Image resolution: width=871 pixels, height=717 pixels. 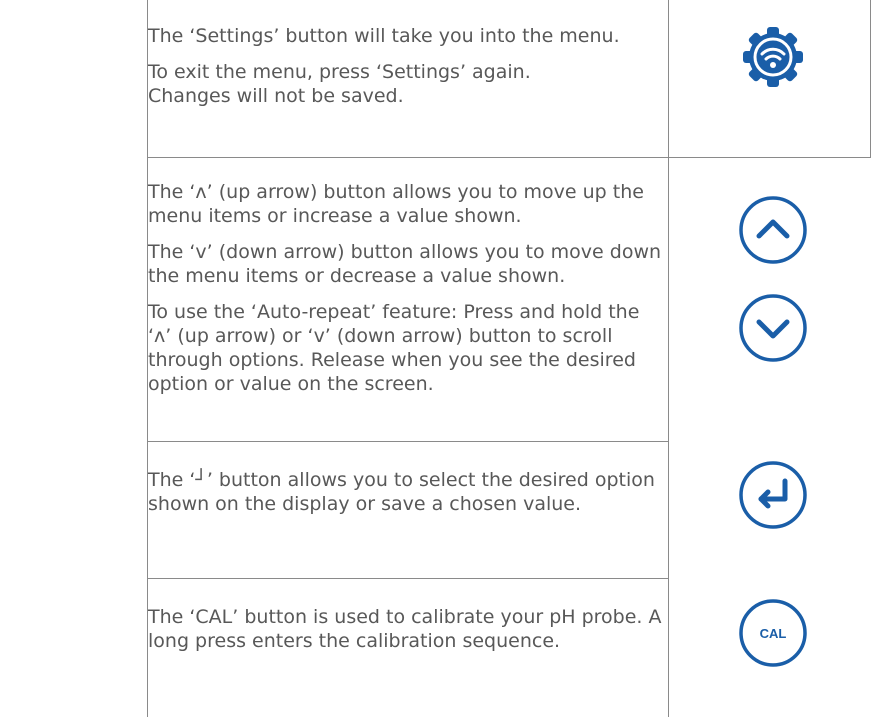 I want to click on enter-icon, so click(x=773, y=495).